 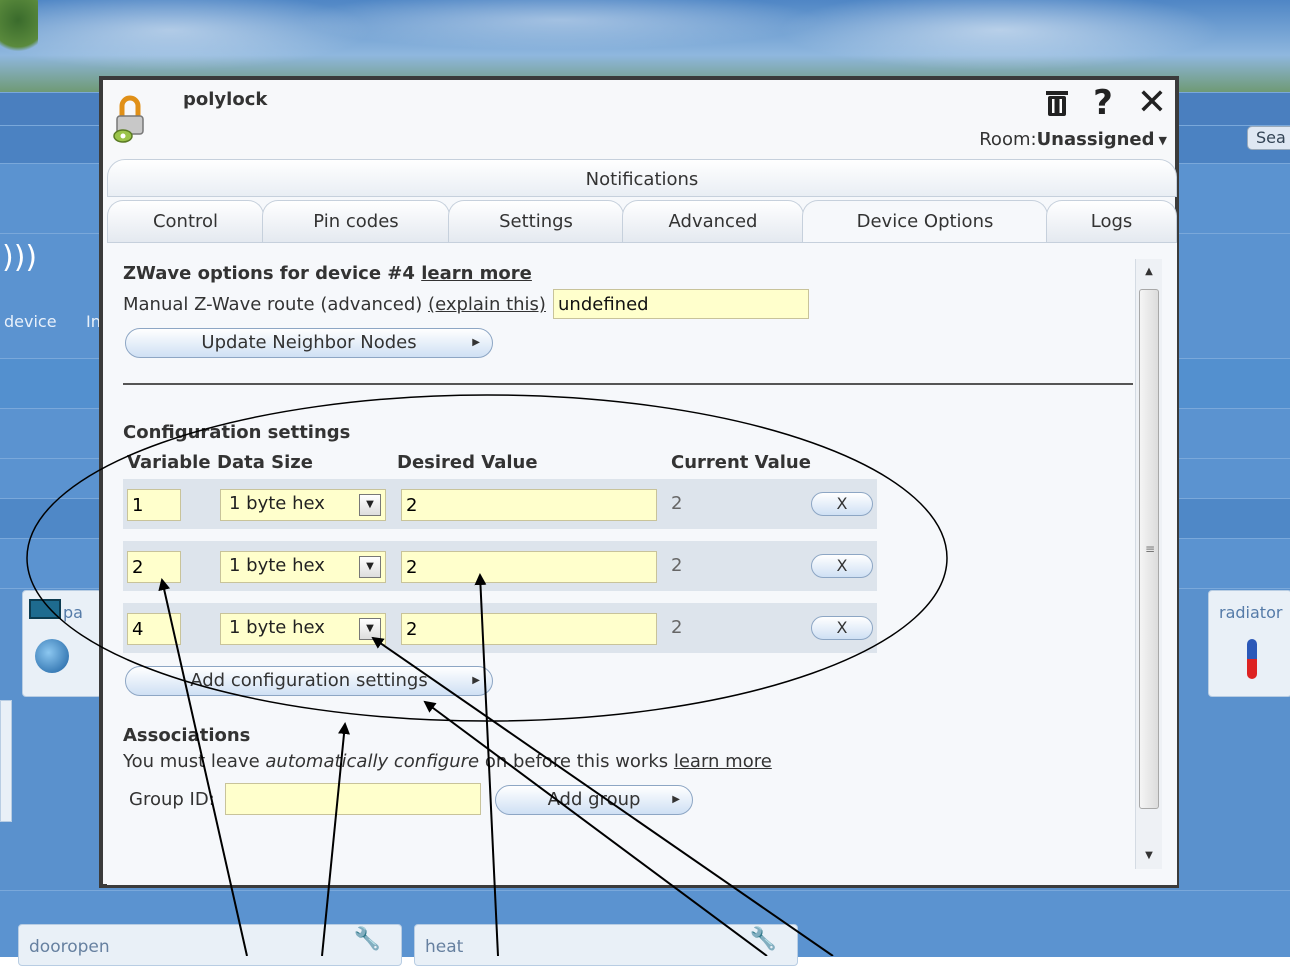 What do you see at coordinates (172, 799) in the screenshot?
I see `group-id-label: Group ID:` at bounding box center [172, 799].